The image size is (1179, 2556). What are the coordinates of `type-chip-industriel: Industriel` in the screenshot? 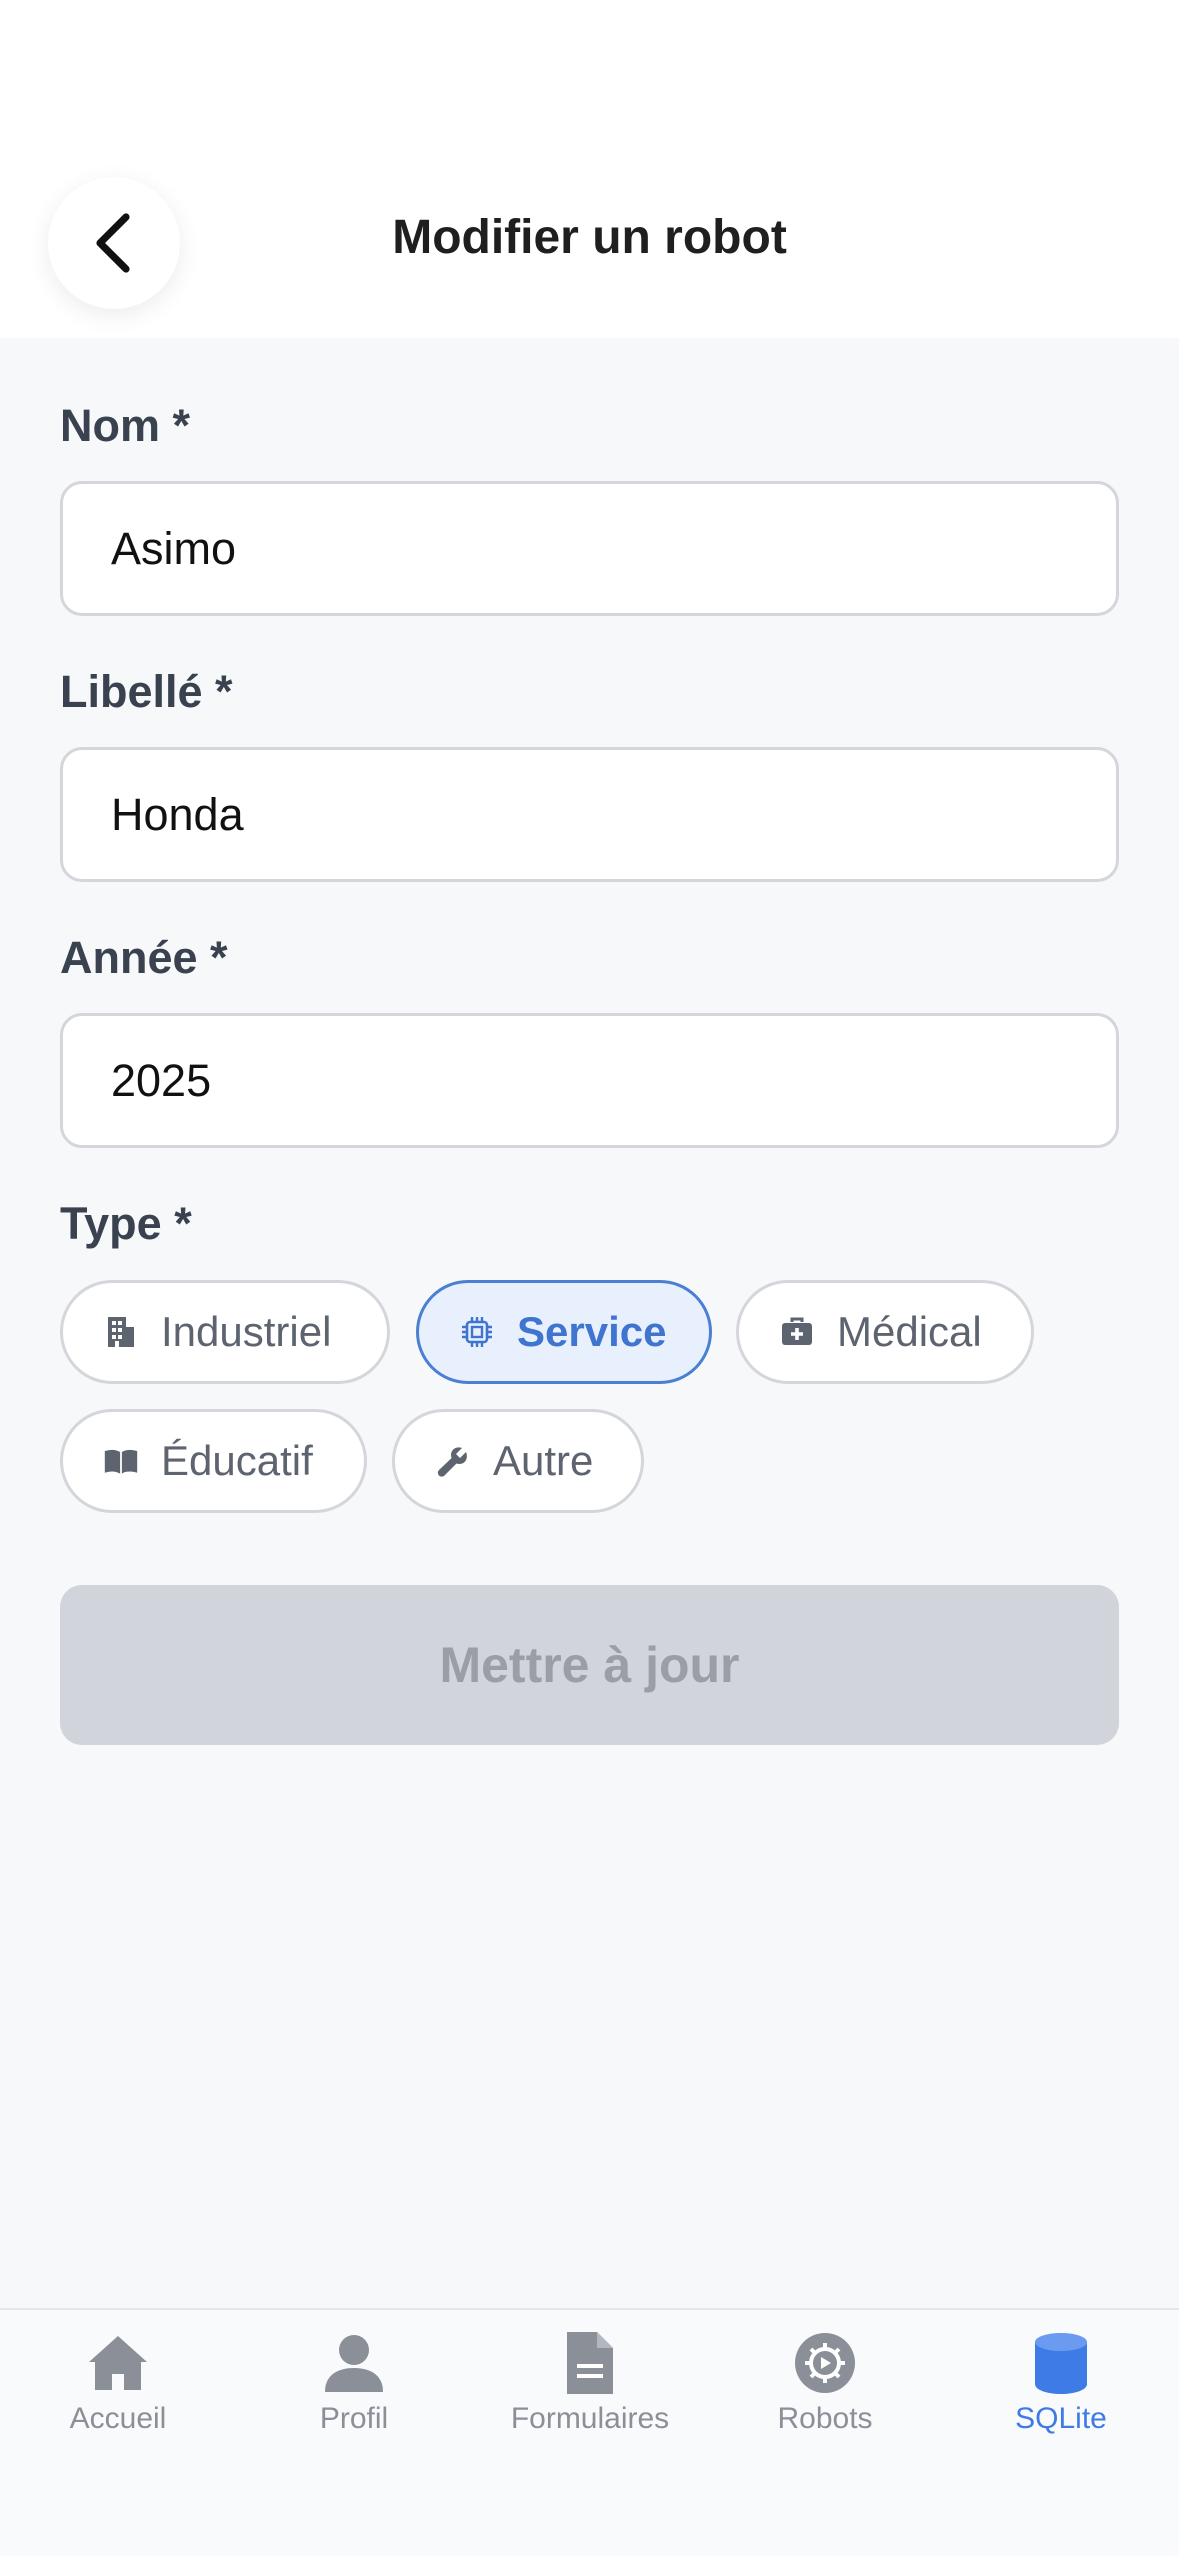 It's located at (225, 1332).